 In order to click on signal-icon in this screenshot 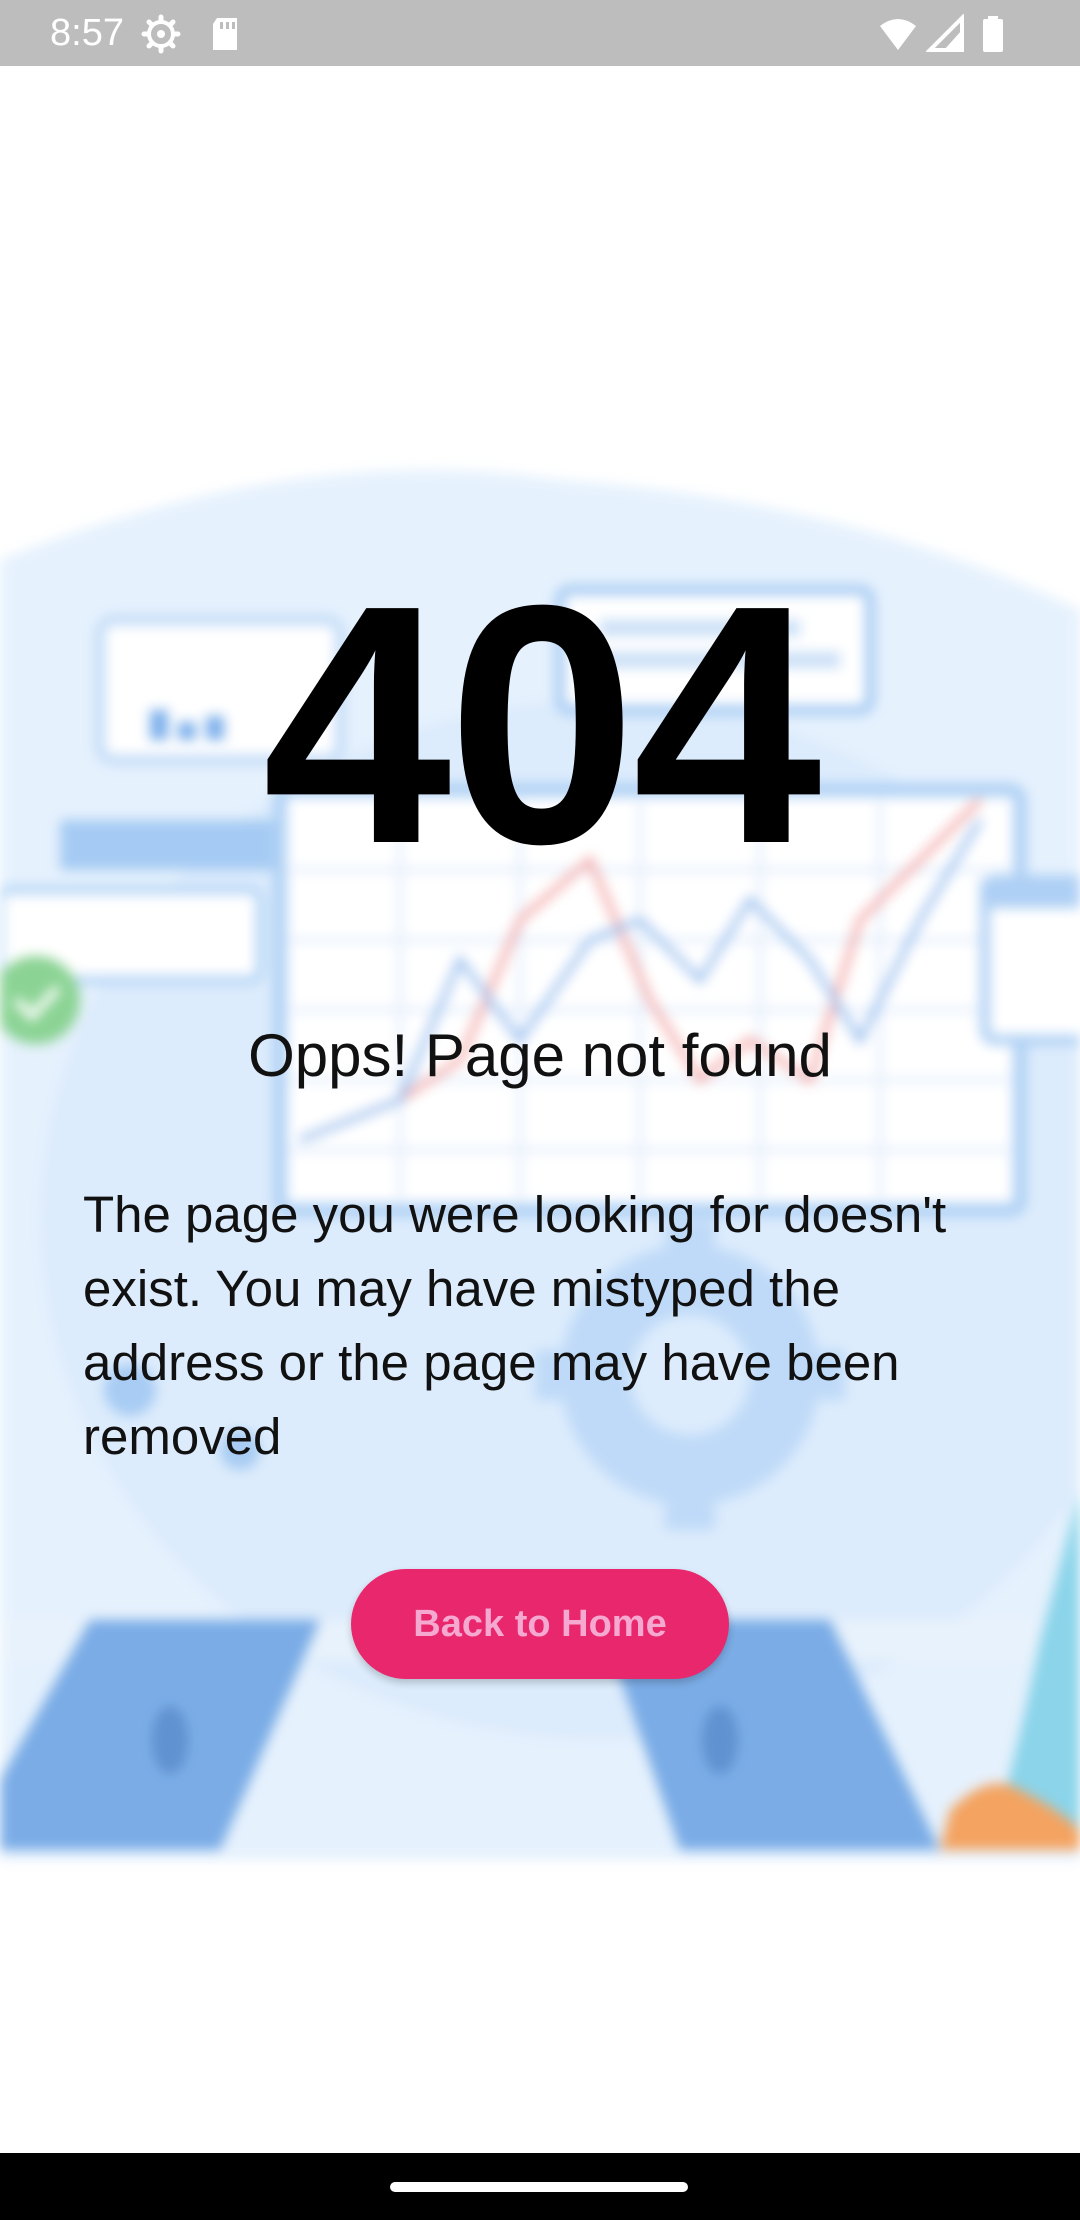, I will do `click(945, 33)`.